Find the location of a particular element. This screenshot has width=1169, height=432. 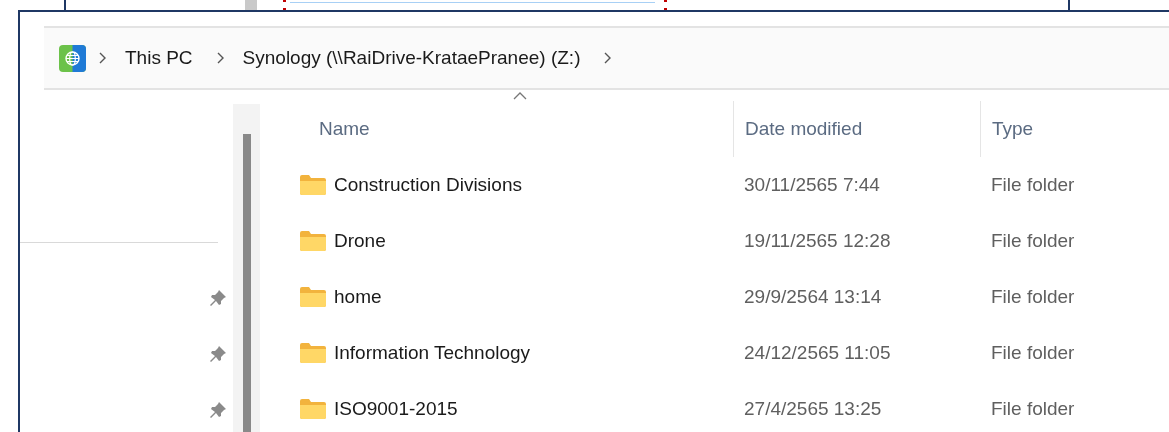

date-modified: 19/11/2565 12:28 is located at coordinates (817, 241).